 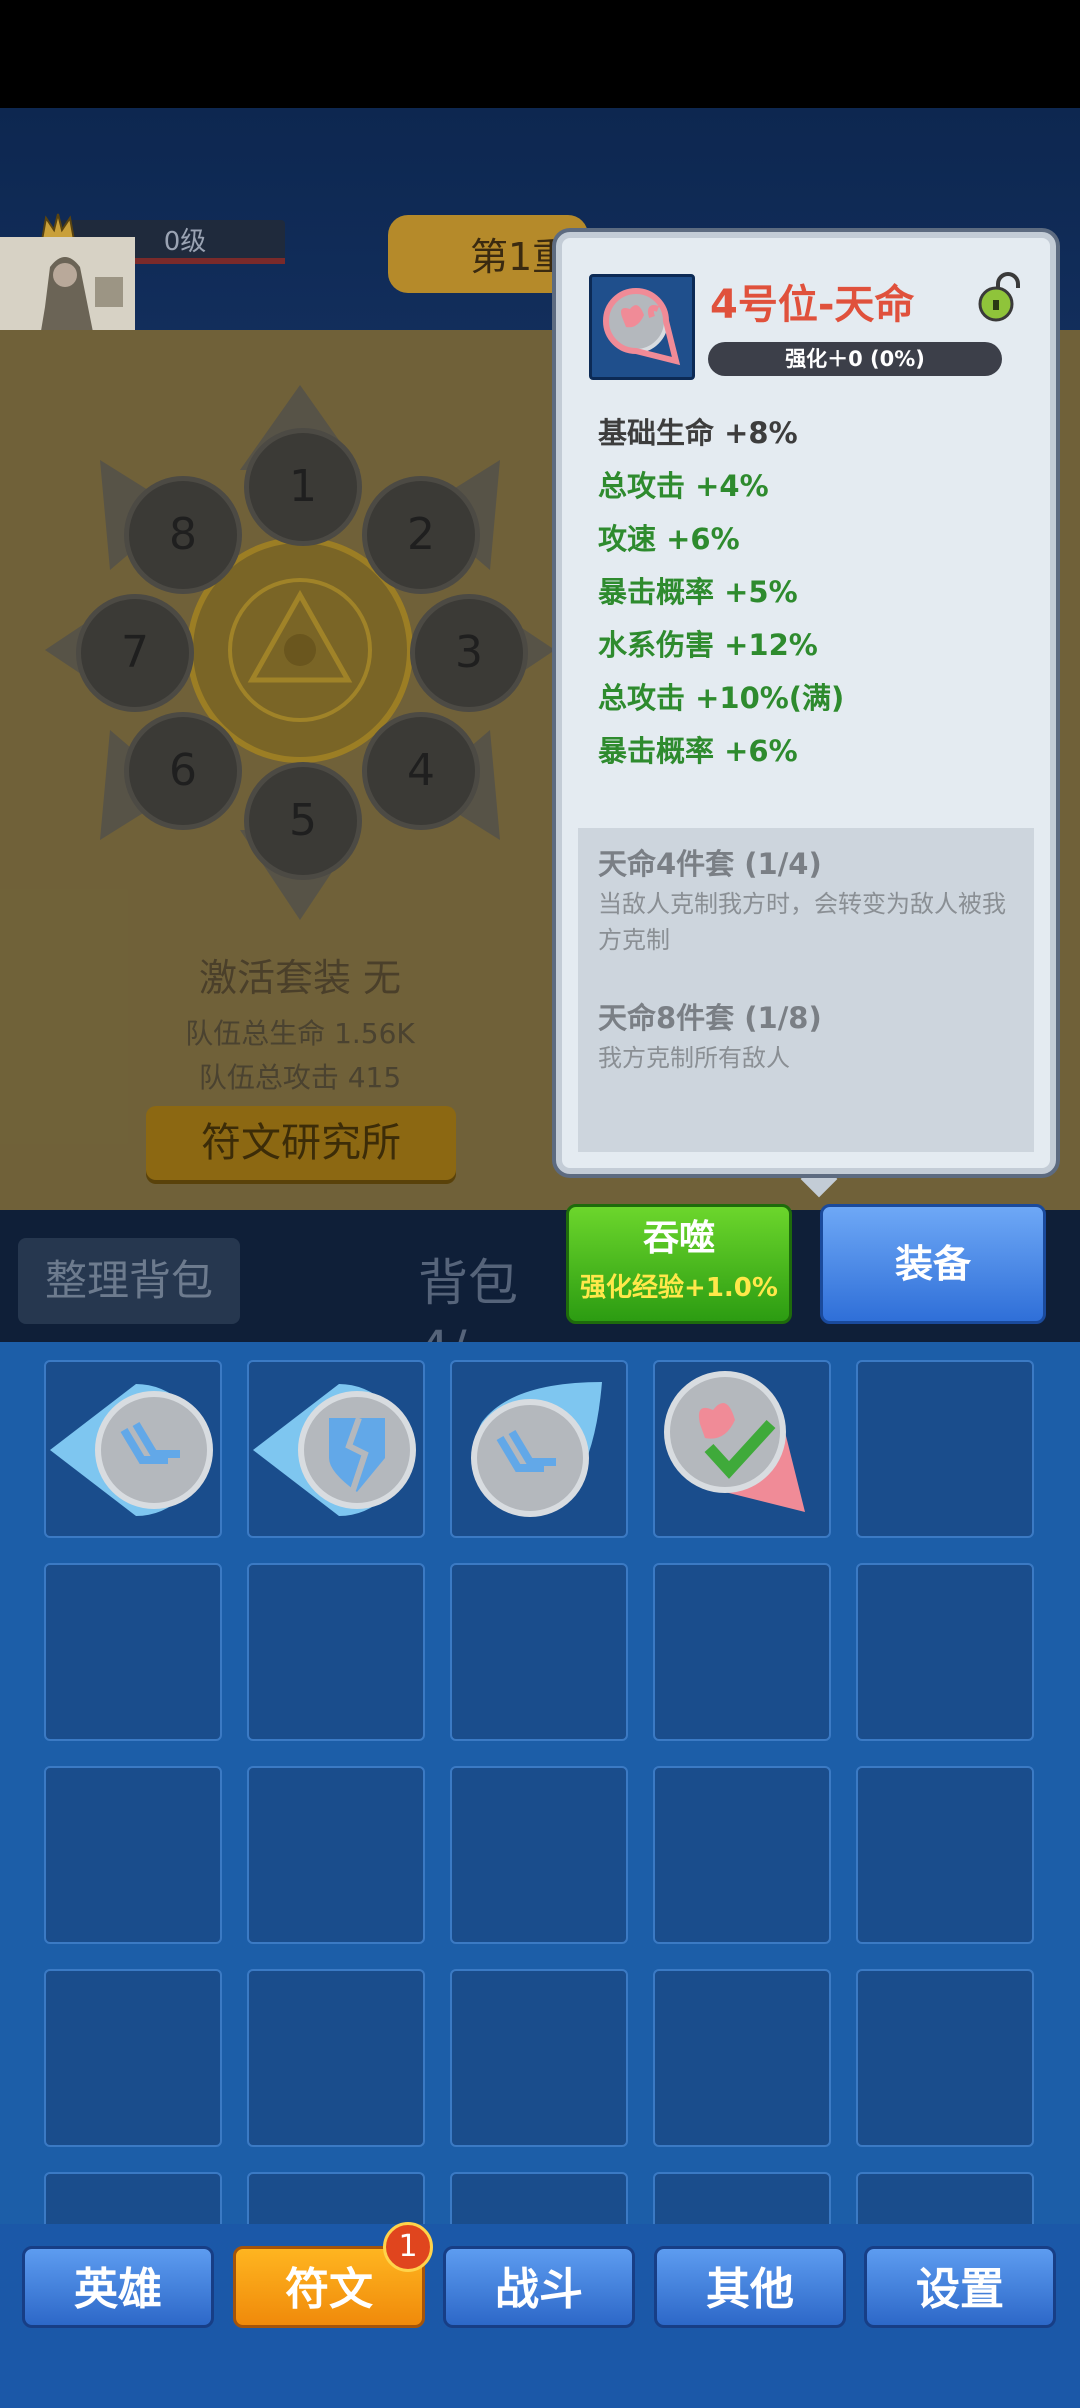 I want to click on tab-settings: 设置, so click(x=960, y=2287).